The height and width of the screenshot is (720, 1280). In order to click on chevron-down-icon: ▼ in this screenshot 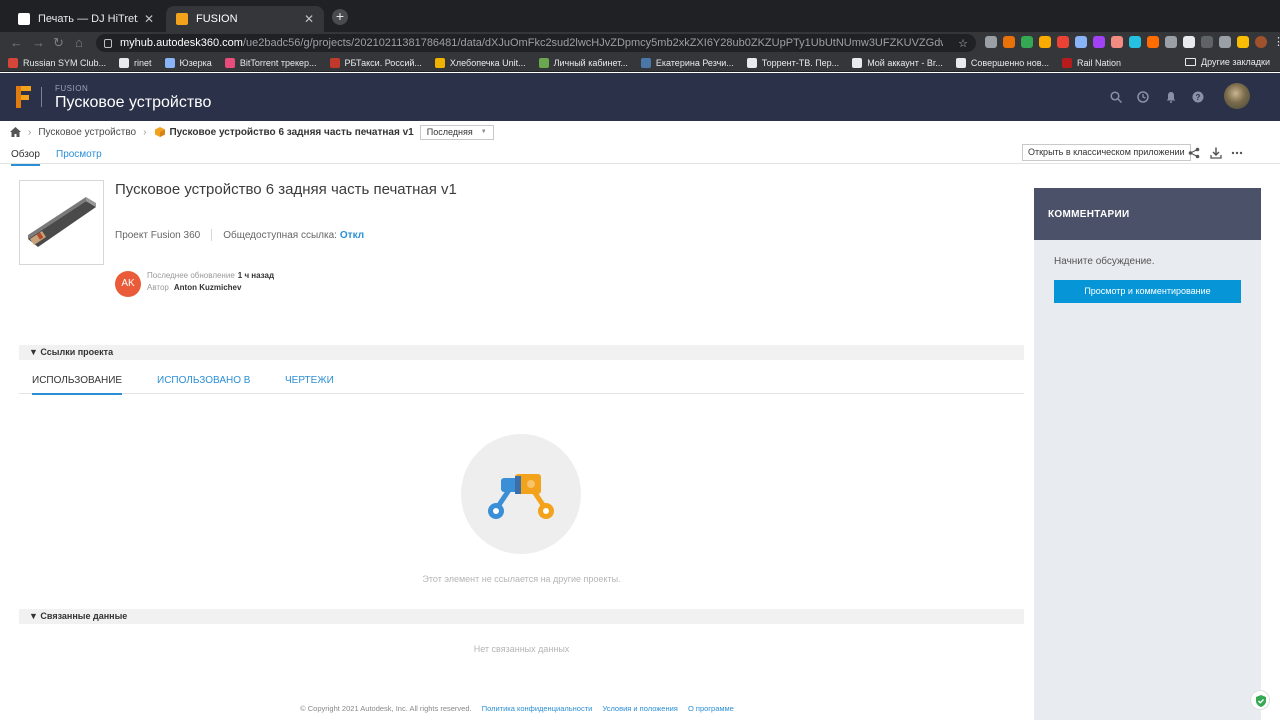, I will do `click(483, 132)`.